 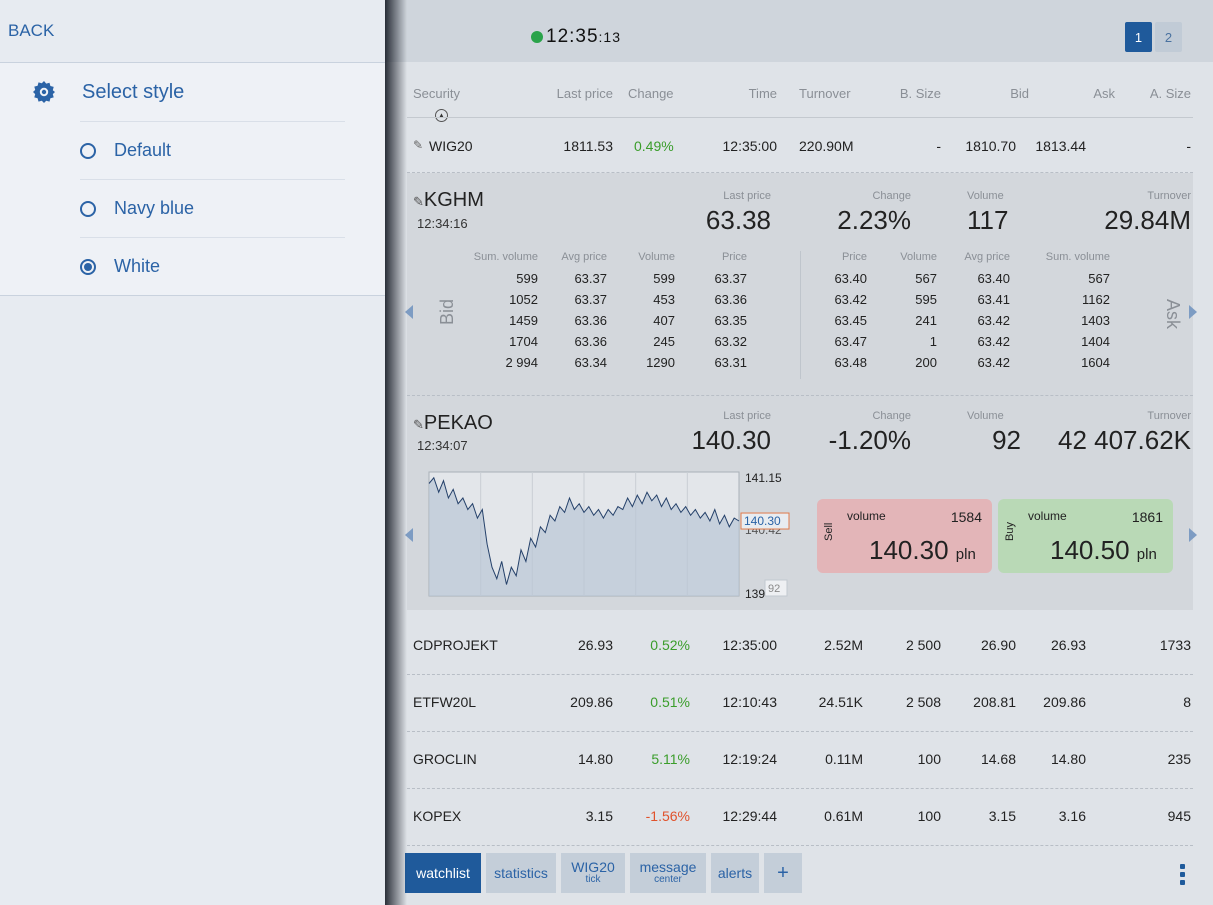 What do you see at coordinates (610, 37) in the screenshot?
I see `clock-seconds: :13` at bounding box center [610, 37].